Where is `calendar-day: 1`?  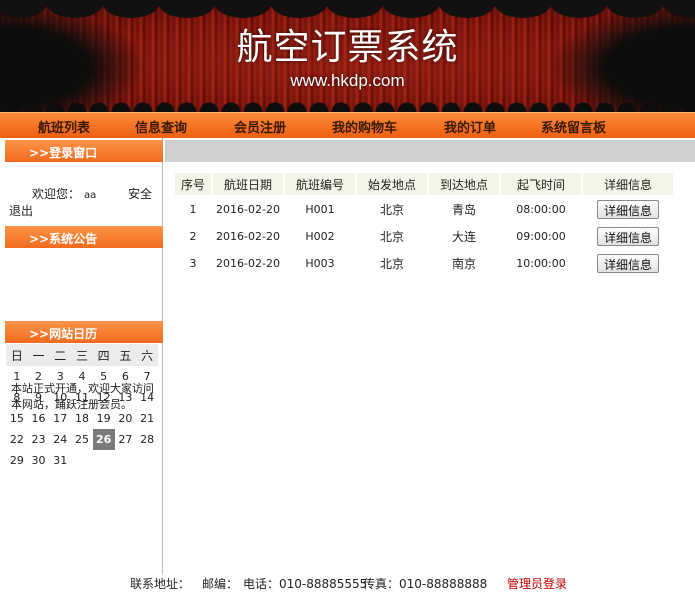
calendar-day: 1 is located at coordinates (17, 376).